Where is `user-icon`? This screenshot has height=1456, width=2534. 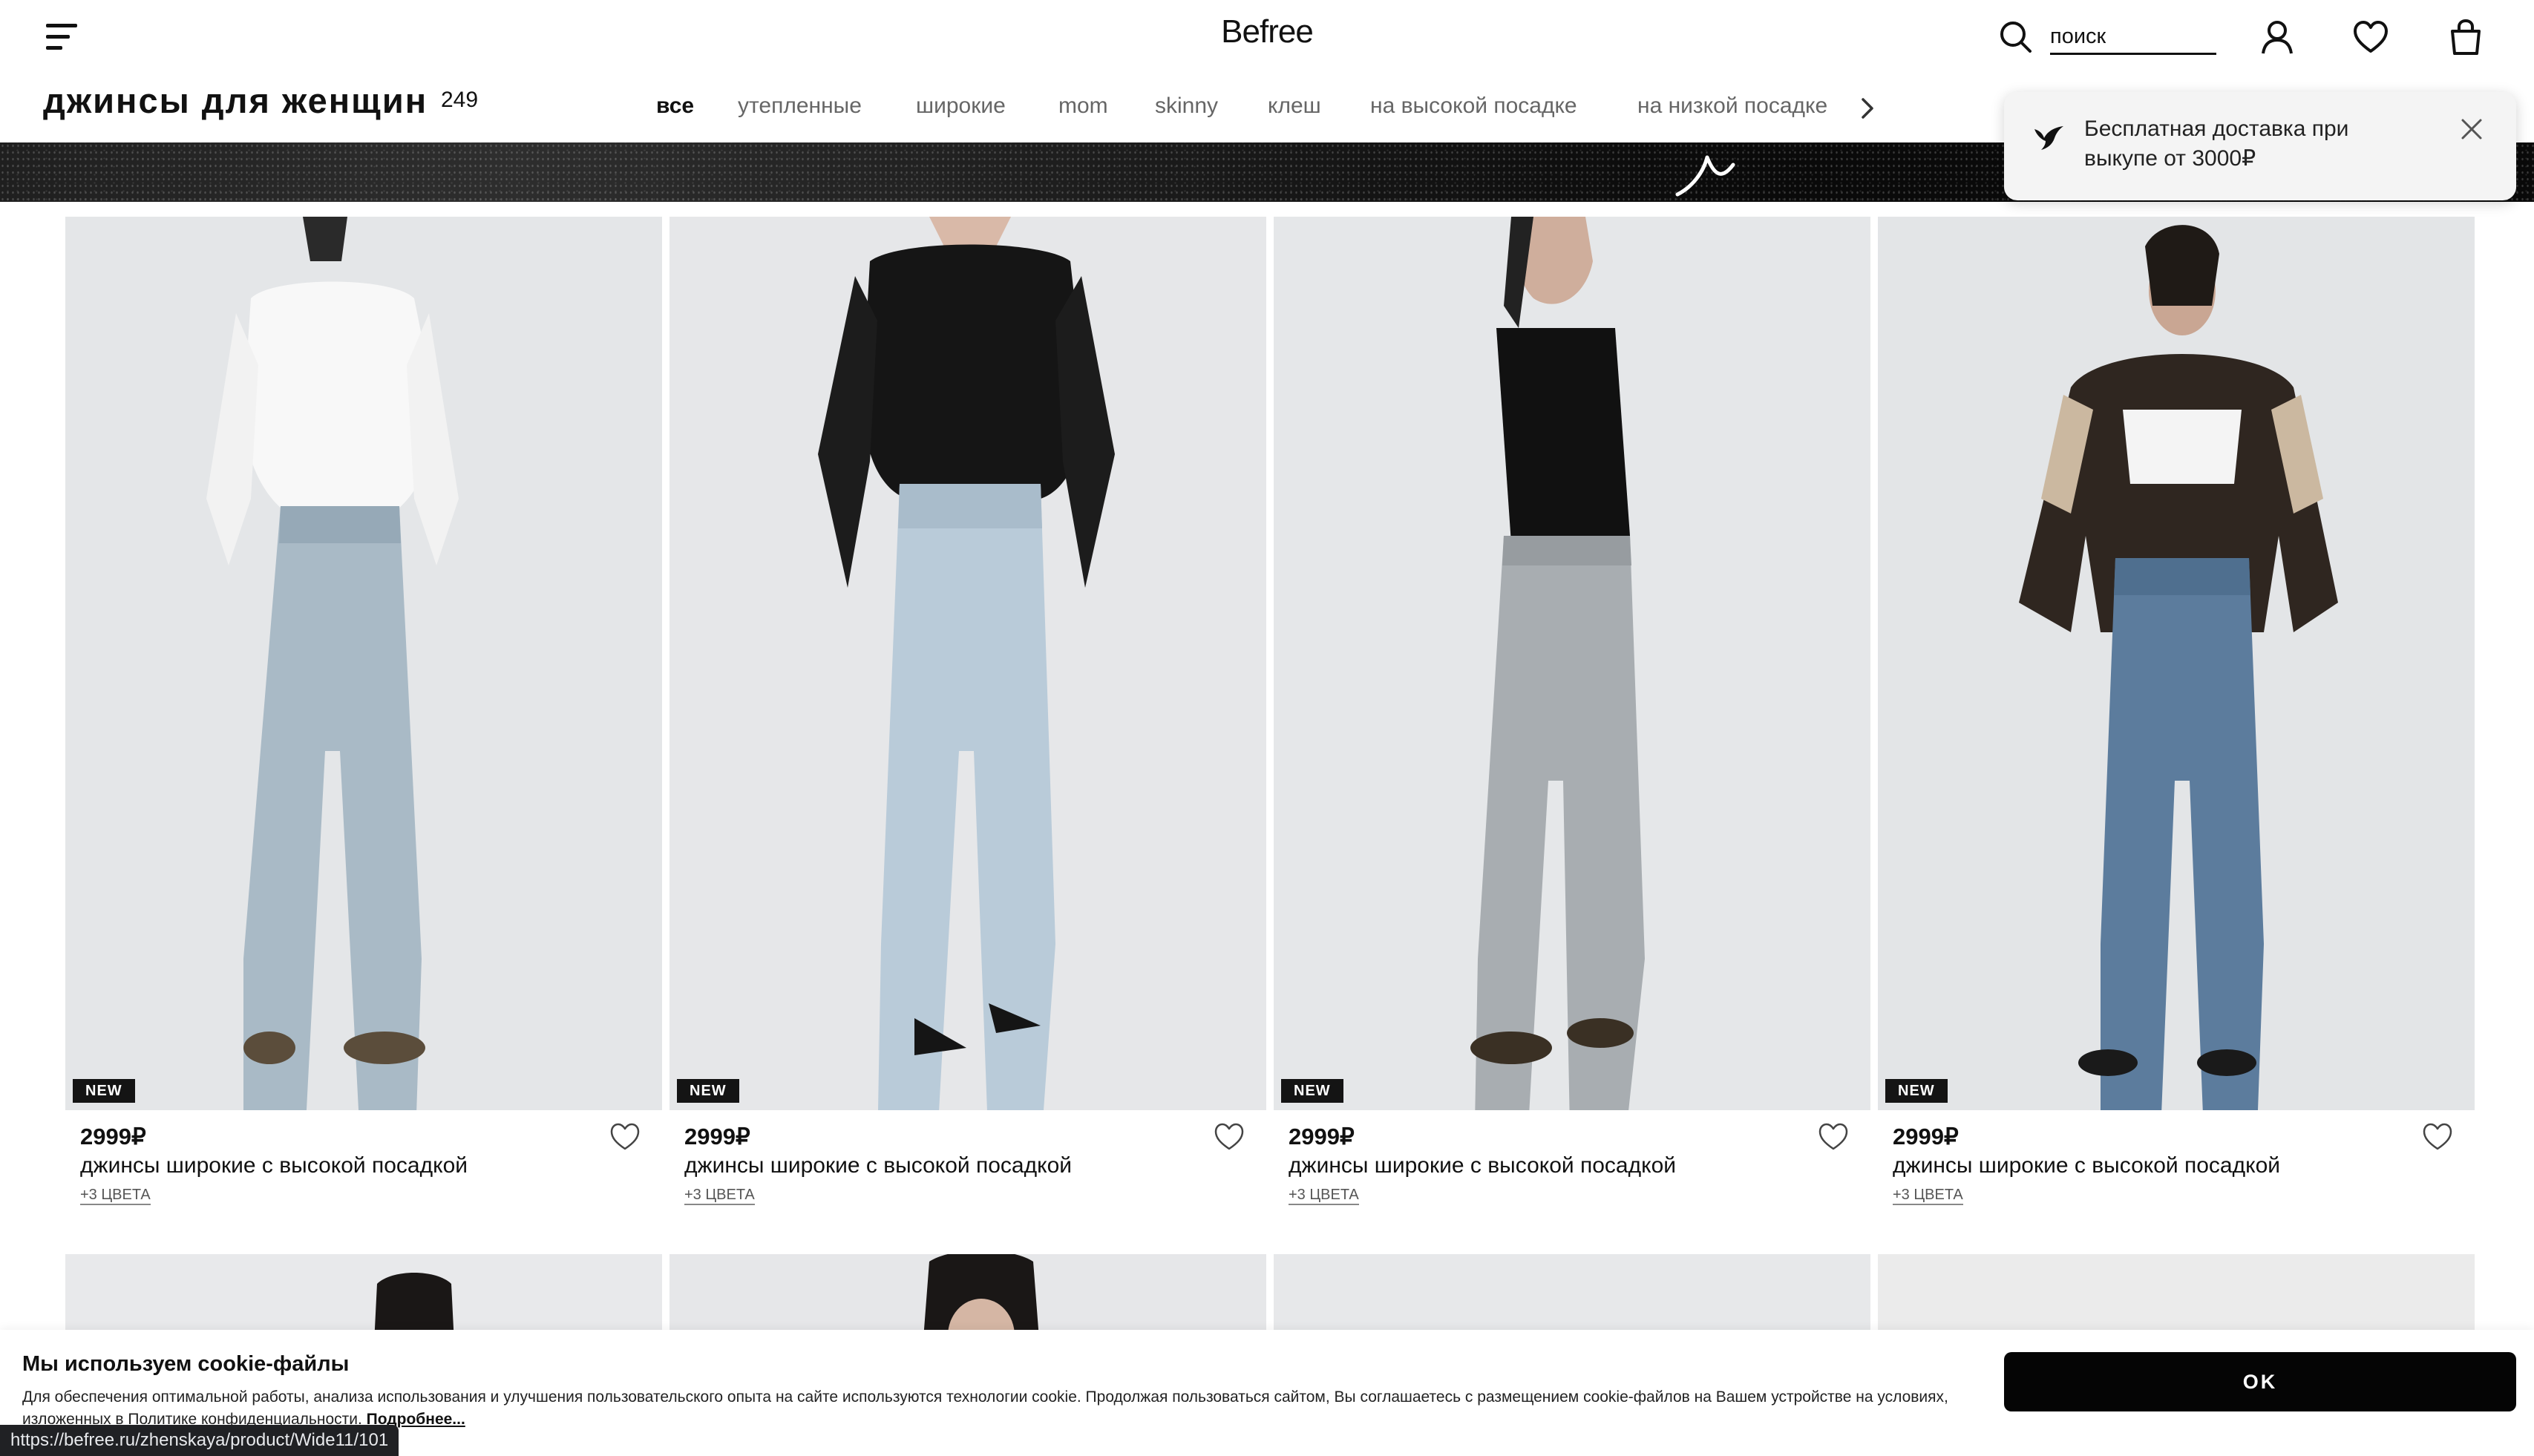
user-icon is located at coordinates (2277, 37).